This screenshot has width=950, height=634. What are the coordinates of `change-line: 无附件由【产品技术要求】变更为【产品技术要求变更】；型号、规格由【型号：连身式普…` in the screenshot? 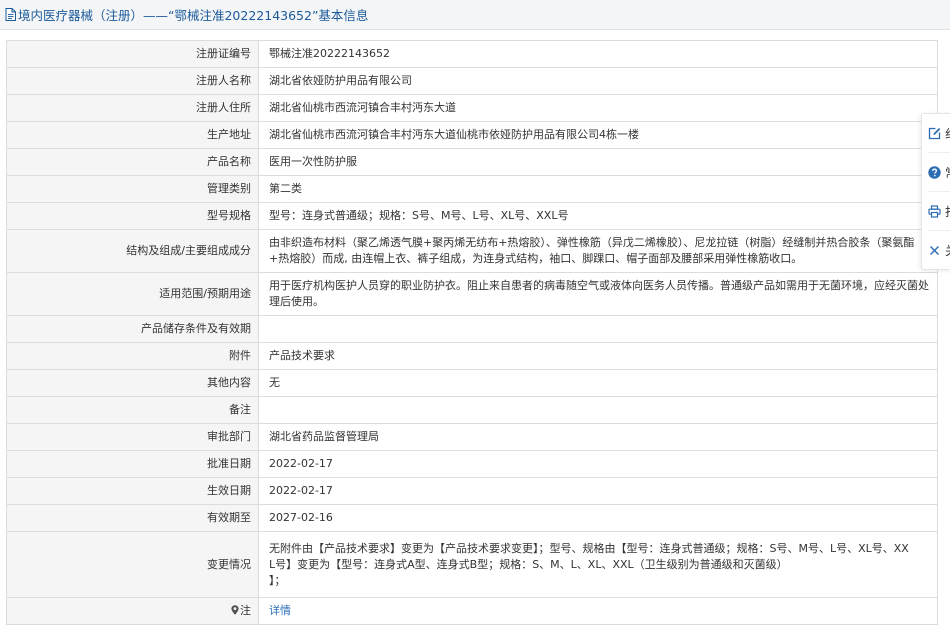 It's located at (589, 548).